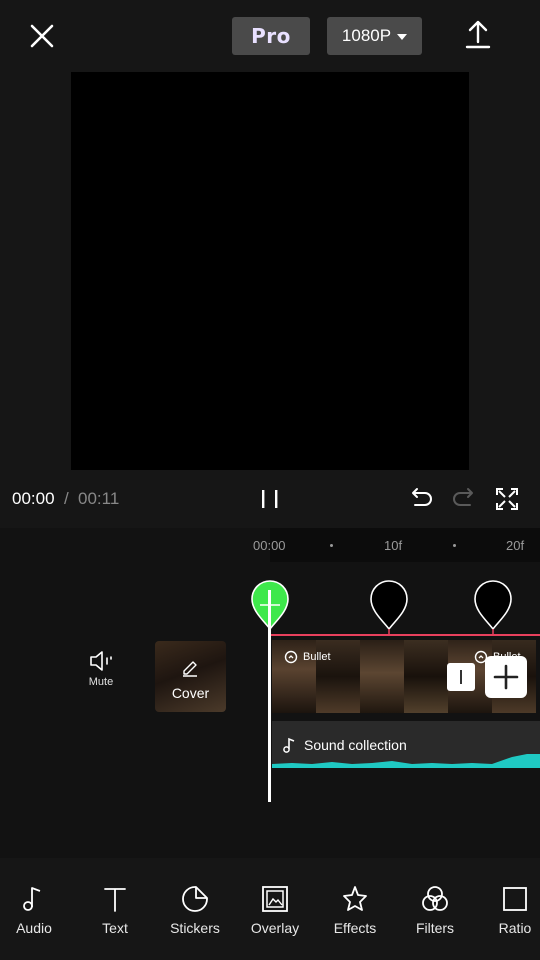 Image resolution: width=540 pixels, height=960 pixels. I want to click on timeline-ruler, so click(405, 545).